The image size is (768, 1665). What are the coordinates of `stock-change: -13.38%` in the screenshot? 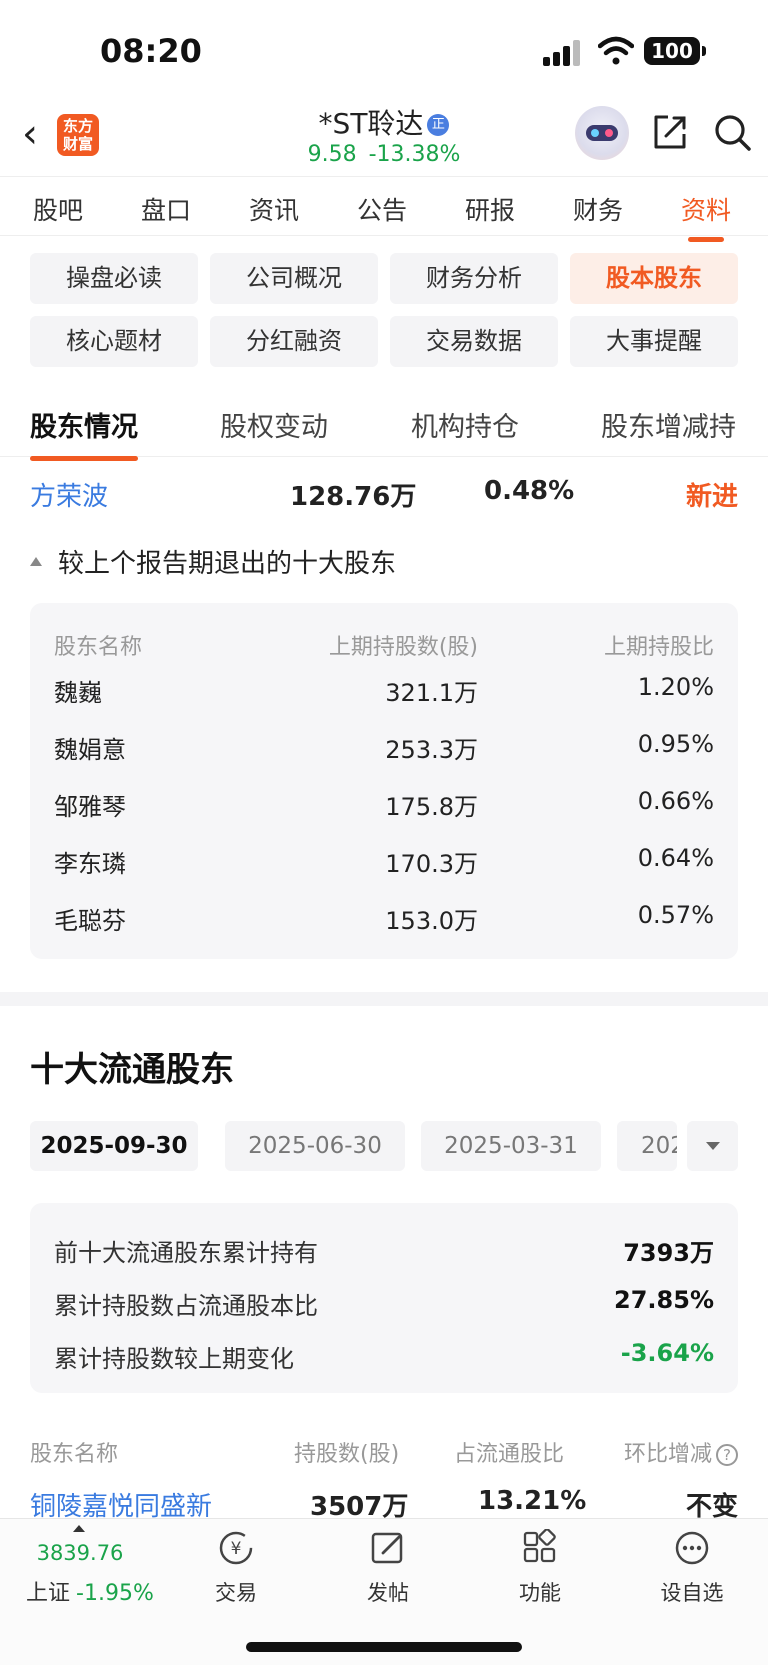 It's located at (414, 154).